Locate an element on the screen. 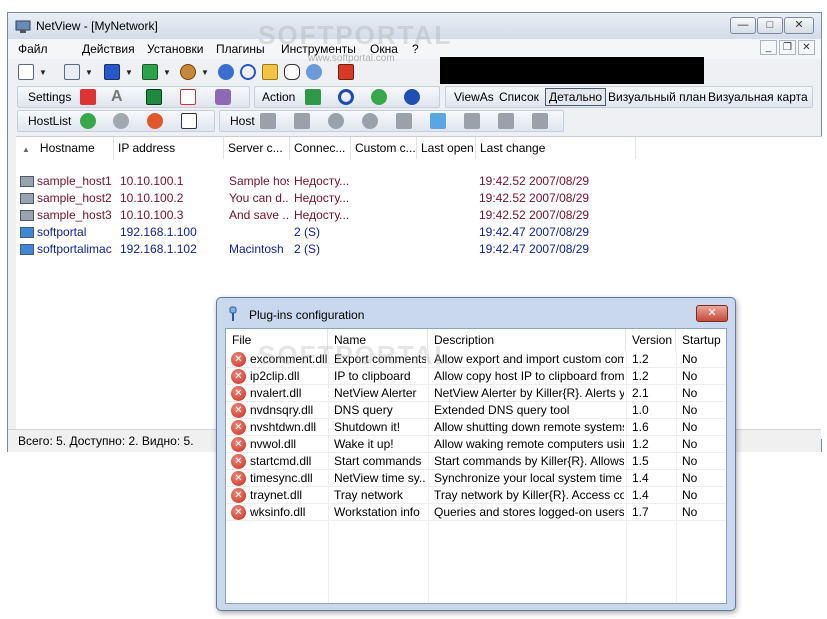  minimize-button: — is located at coordinates (743, 25).